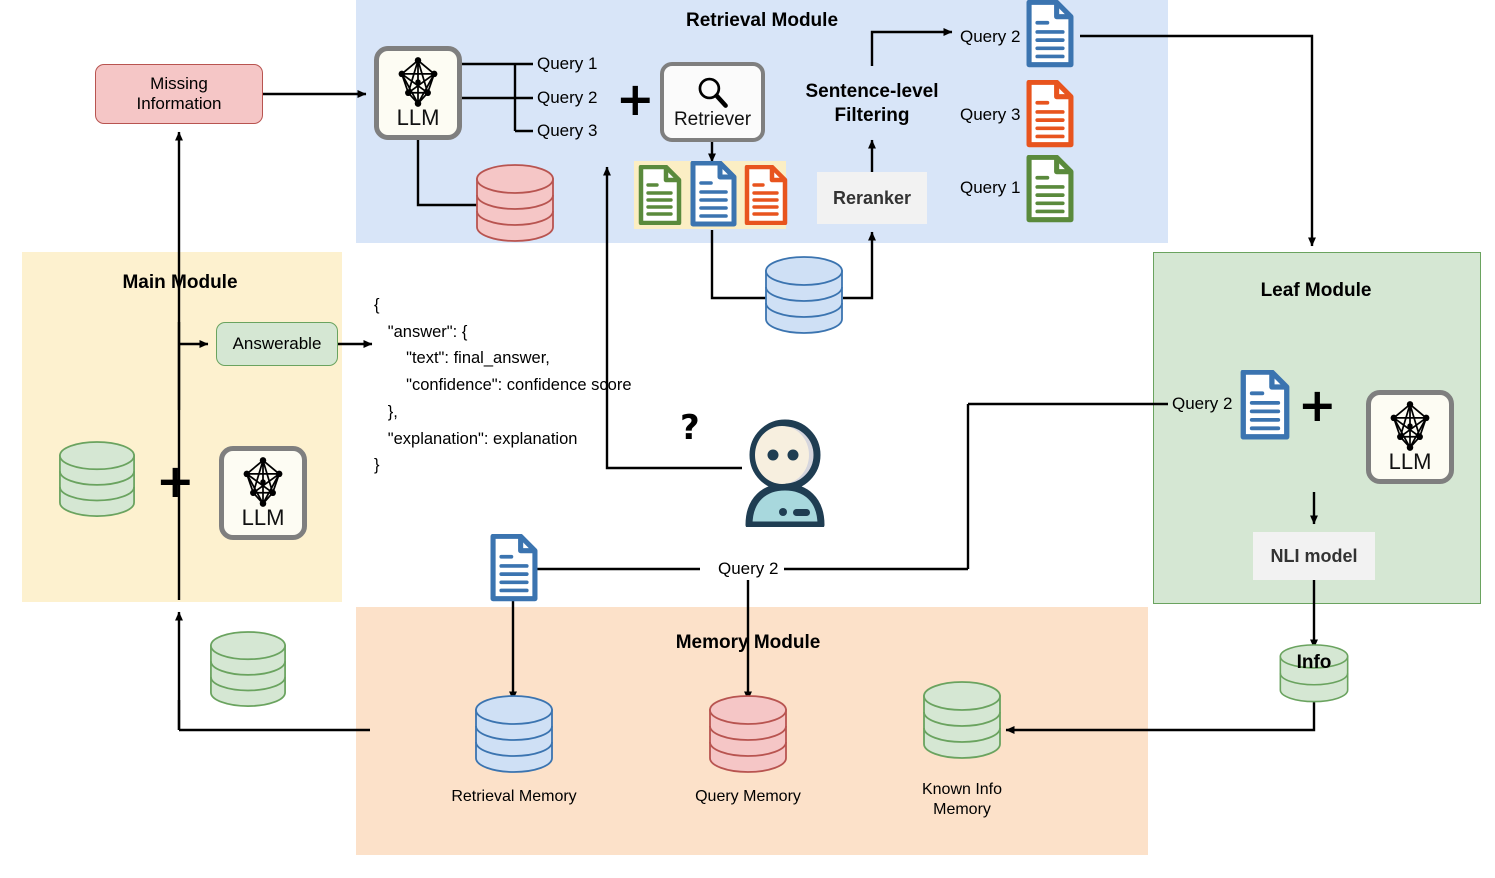  I want to click on retriever-tile: Retriever, so click(712, 102).